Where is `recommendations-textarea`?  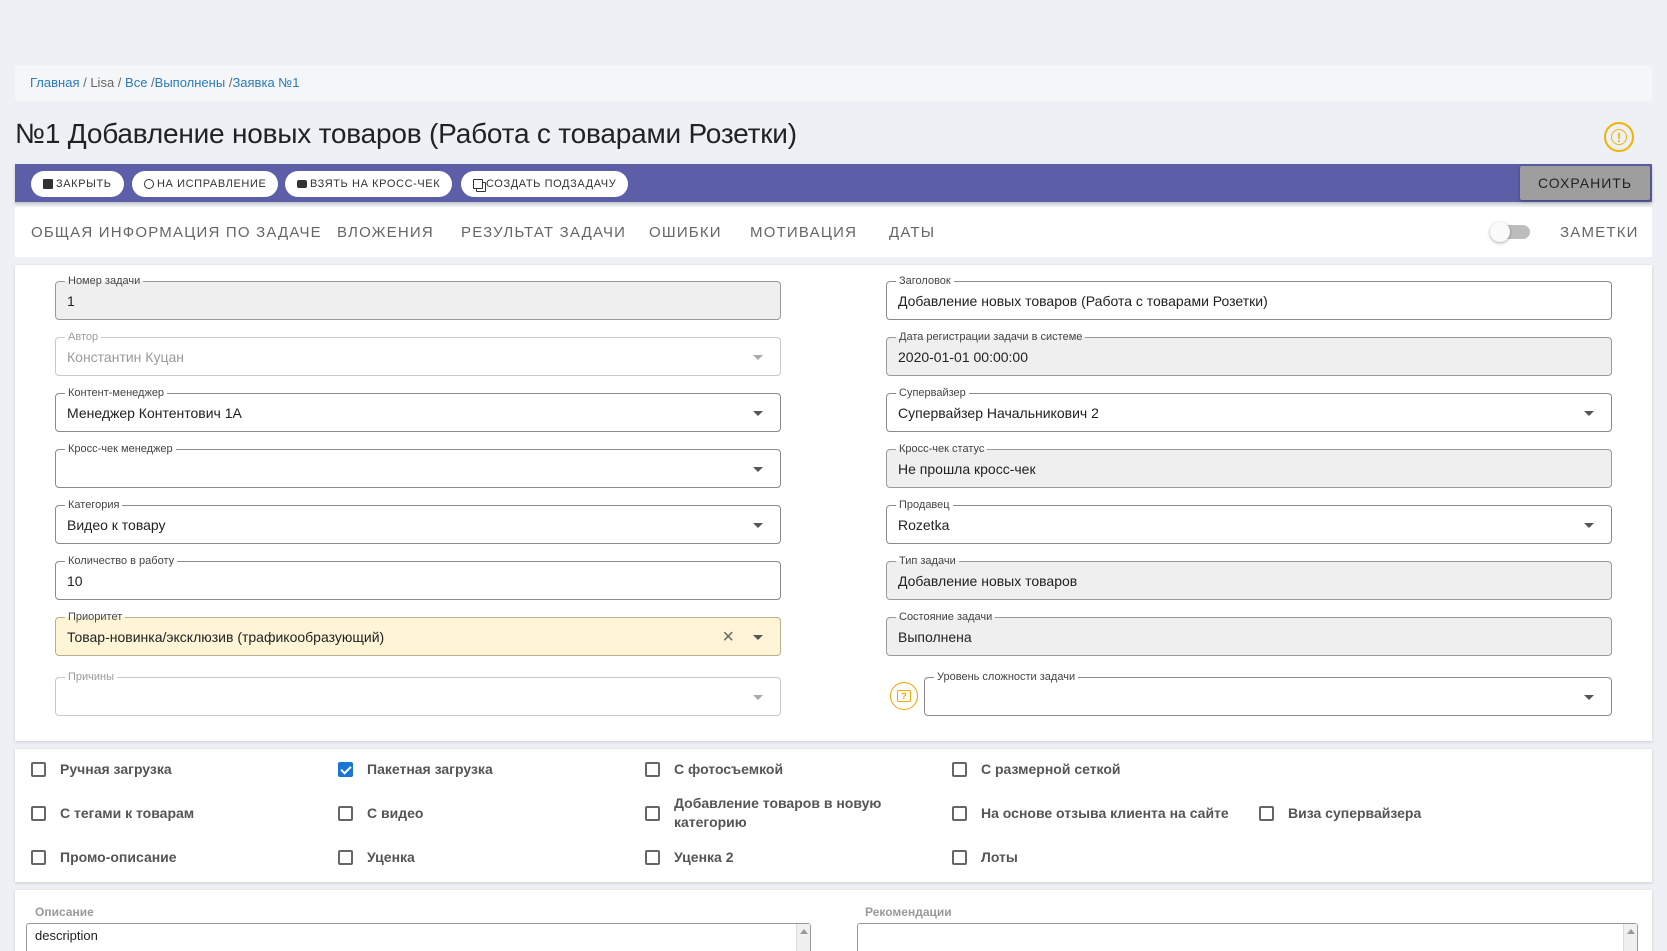 recommendations-textarea is located at coordinates (1247, 937).